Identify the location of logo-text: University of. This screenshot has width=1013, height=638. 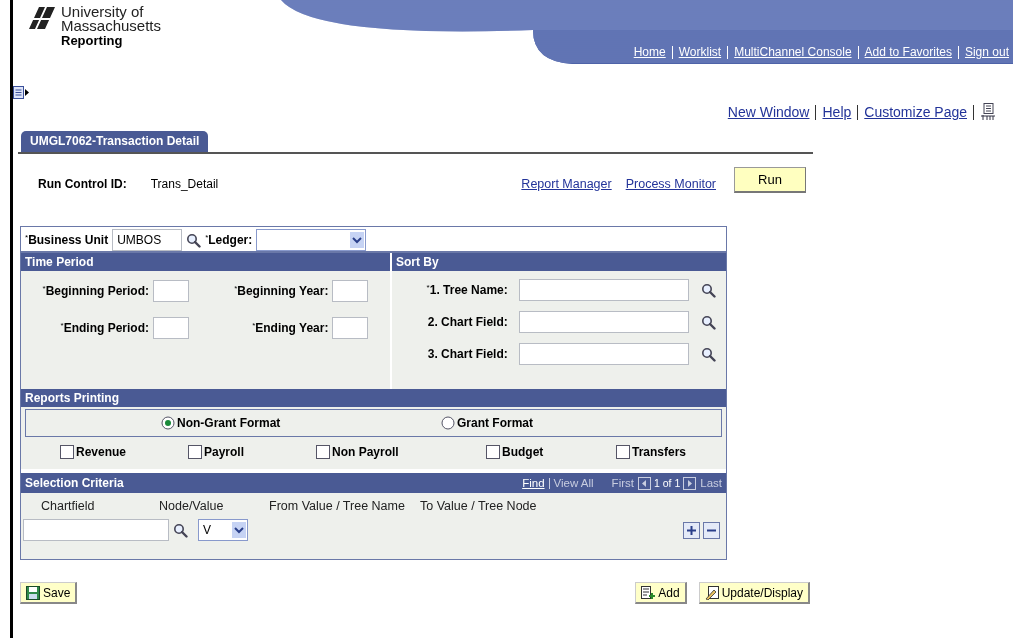
(103, 12).